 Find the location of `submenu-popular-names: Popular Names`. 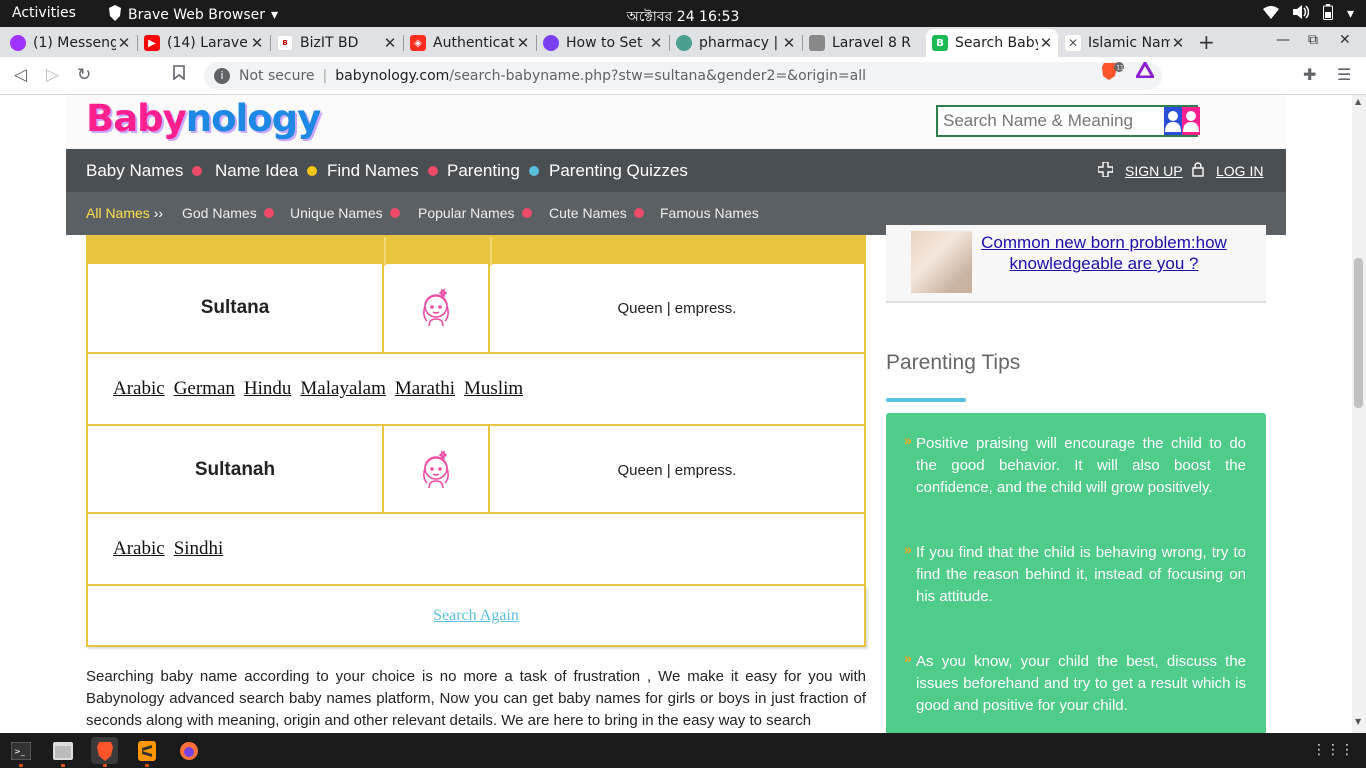

submenu-popular-names: Popular Names is located at coordinates (475, 213).